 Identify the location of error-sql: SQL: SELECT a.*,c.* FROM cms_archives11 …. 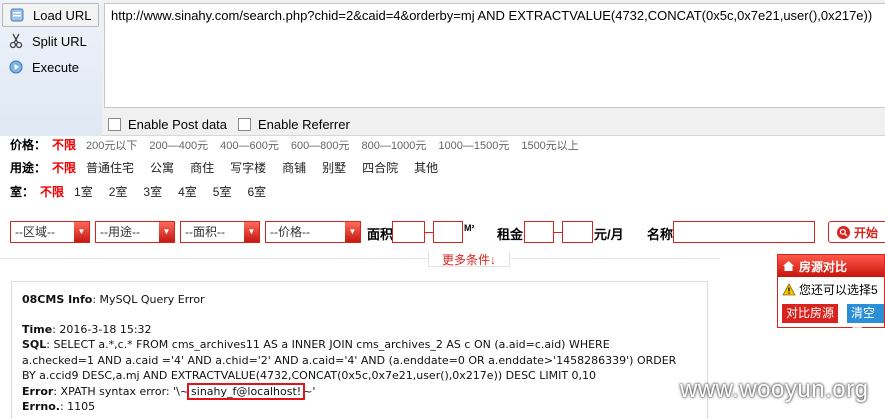
(316, 344).